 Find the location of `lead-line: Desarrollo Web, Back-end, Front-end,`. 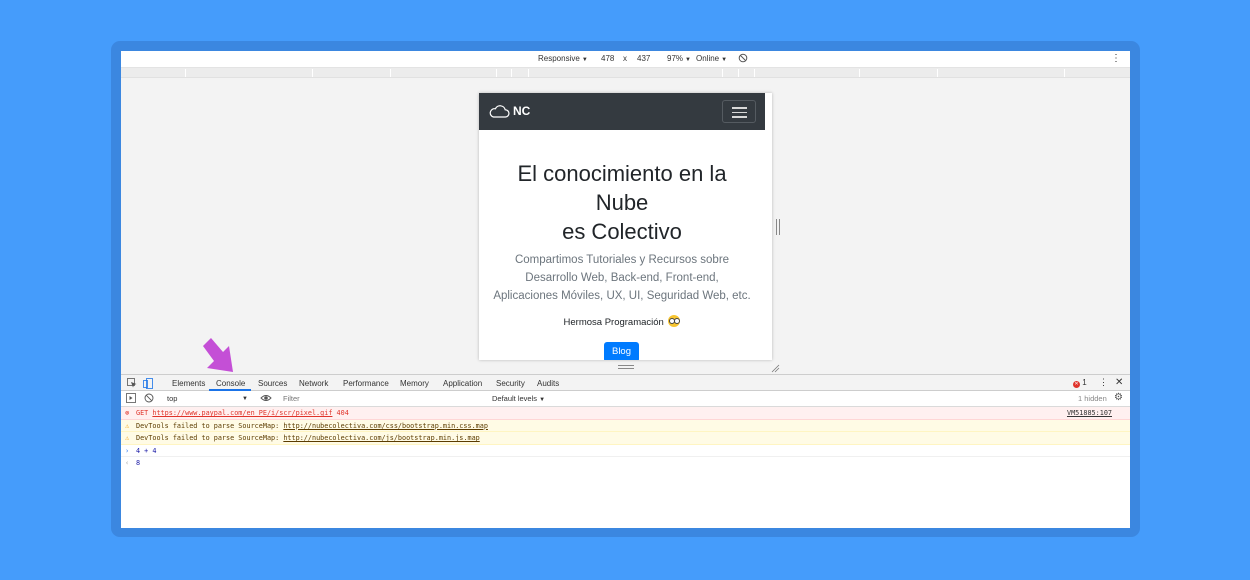

lead-line: Desarrollo Web, Back-end, Front-end, is located at coordinates (622, 278).